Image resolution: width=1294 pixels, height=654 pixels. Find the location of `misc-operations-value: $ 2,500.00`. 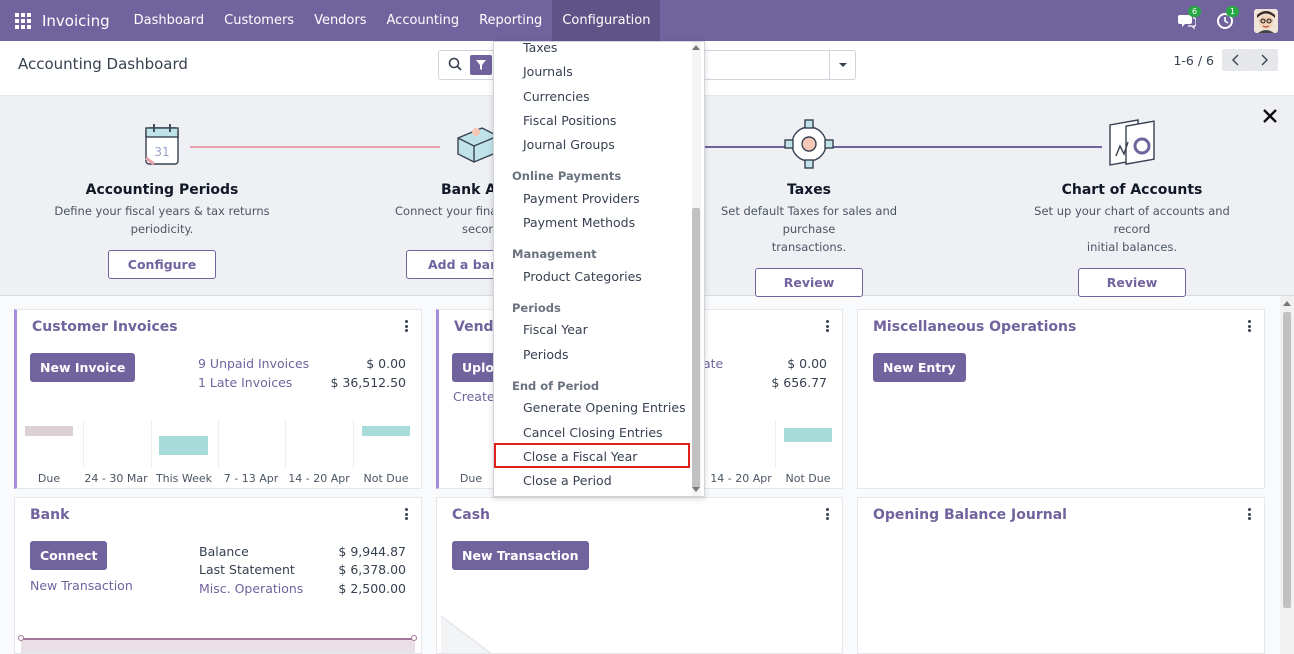

misc-operations-value: $ 2,500.00 is located at coordinates (372, 588).